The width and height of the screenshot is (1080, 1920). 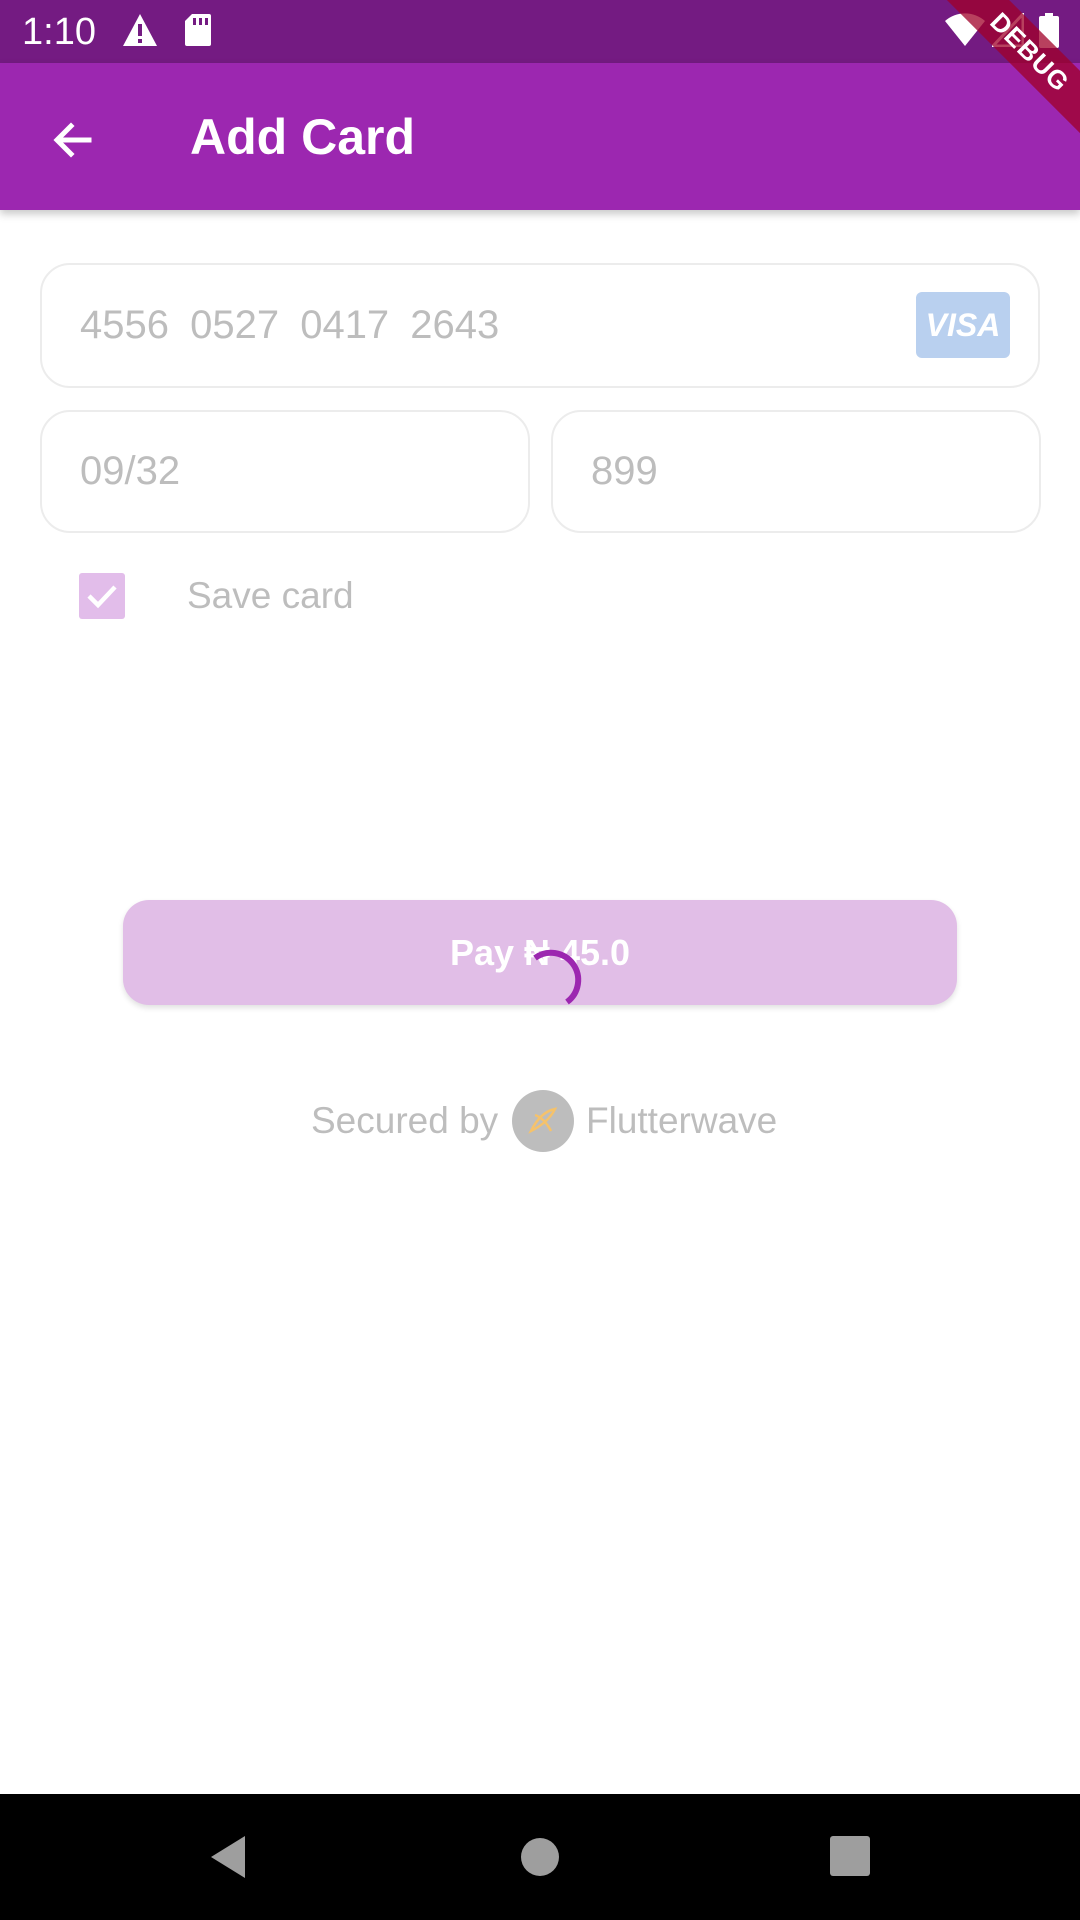 What do you see at coordinates (140, 30) in the screenshot?
I see `warning-icon` at bounding box center [140, 30].